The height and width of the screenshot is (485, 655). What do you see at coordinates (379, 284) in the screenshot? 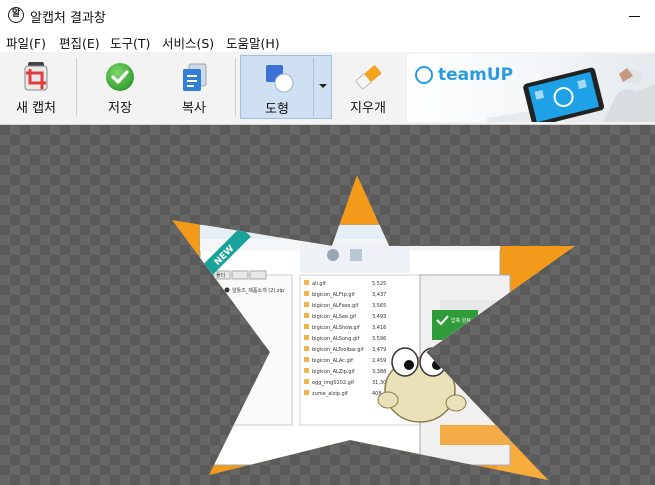
I see `file-size: 5,525` at bounding box center [379, 284].